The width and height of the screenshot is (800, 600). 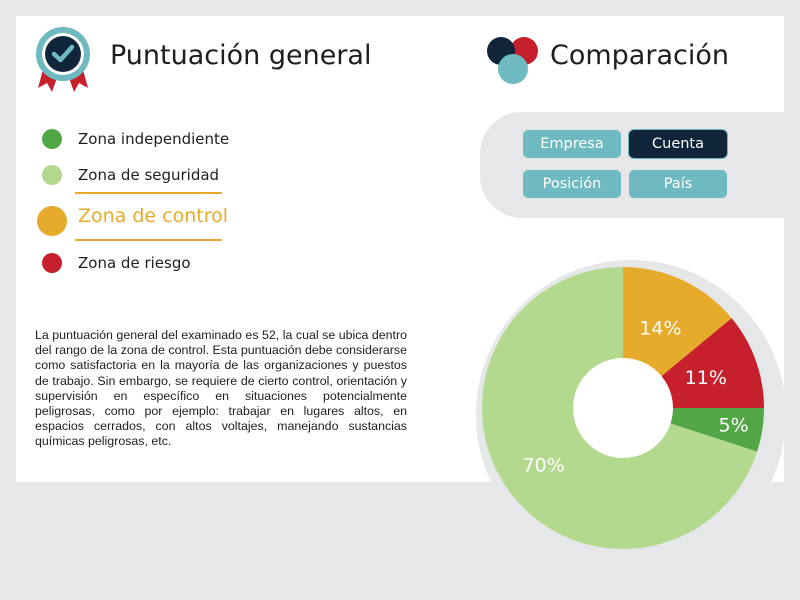 What do you see at coordinates (706, 378) in the screenshot?
I see `pie-label-1: 11%` at bounding box center [706, 378].